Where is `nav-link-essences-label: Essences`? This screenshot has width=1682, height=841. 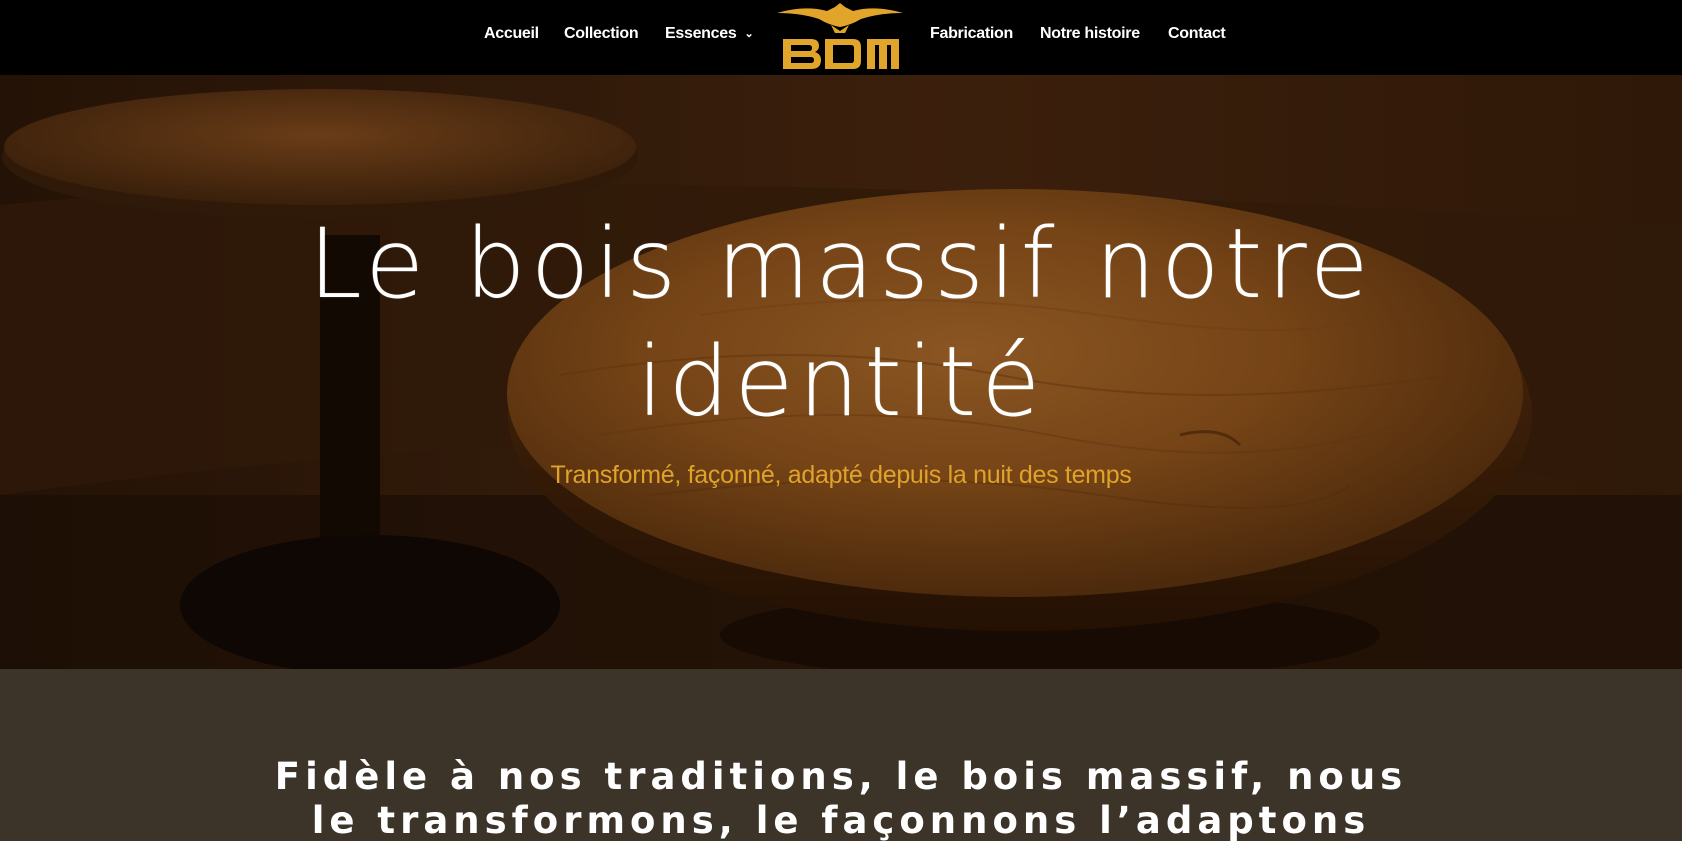
nav-link-essences-label: Essences is located at coordinates (701, 33).